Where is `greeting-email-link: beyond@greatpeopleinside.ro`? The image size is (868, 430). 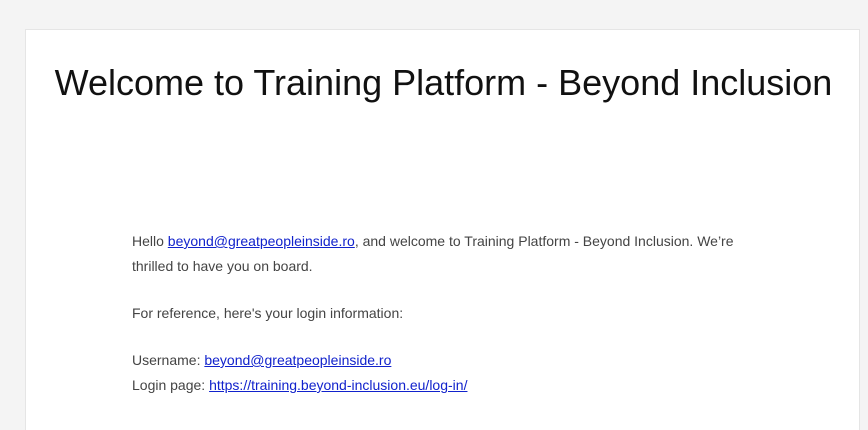
greeting-email-link: beyond@greatpeopleinside.ro is located at coordinates (261, 241).